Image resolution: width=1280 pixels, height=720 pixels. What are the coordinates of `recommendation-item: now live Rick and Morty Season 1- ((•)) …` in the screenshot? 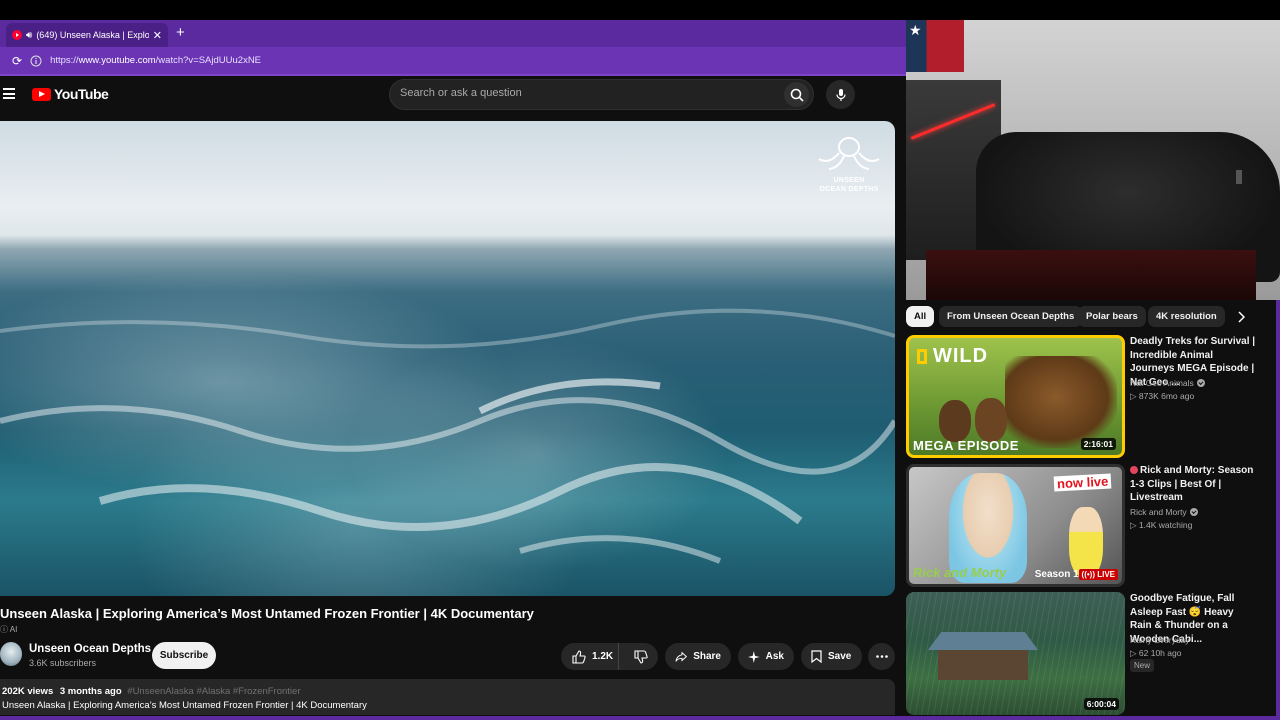 It's located at (1091, 526).